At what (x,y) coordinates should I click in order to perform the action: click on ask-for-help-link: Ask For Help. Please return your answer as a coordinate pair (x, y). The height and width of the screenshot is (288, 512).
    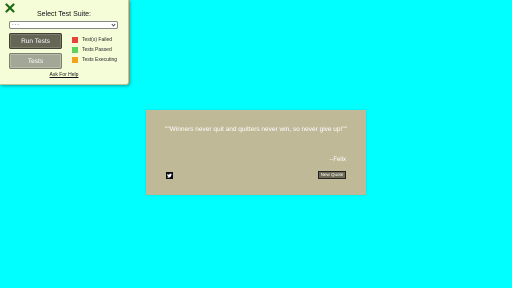
    Looking at the image, I should click on (64, 75).